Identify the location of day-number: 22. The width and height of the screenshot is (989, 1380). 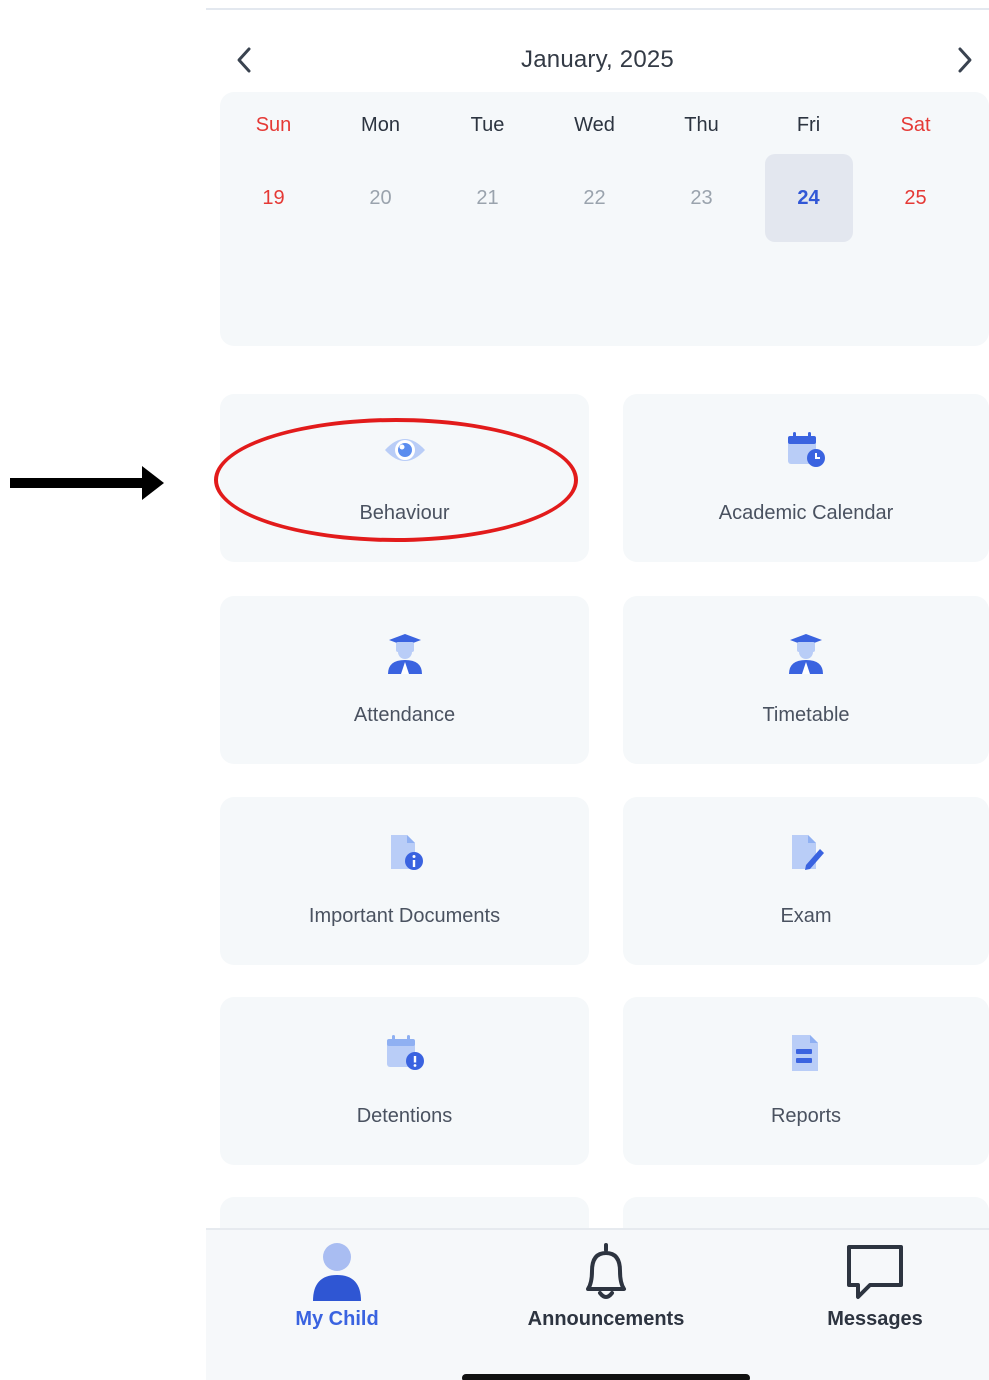
(594, 197).